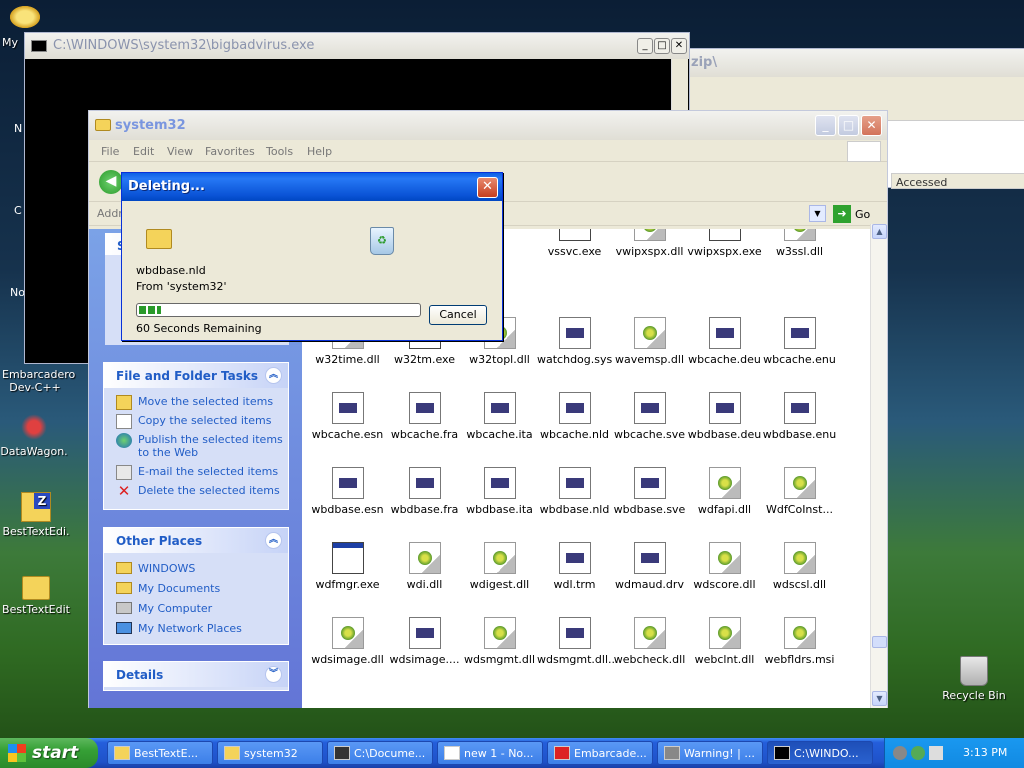  What do you see at coordinates (649, 641) in the screenshot?
I see `file-item: webcheck.dll` at bounding box center [649, 641].